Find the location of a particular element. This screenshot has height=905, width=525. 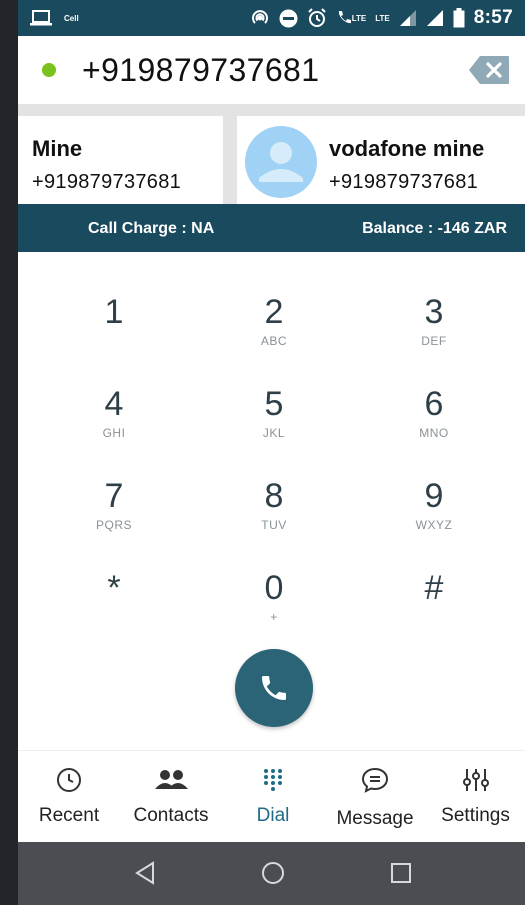

dialpad-icon is located at coordinates (273, 780).